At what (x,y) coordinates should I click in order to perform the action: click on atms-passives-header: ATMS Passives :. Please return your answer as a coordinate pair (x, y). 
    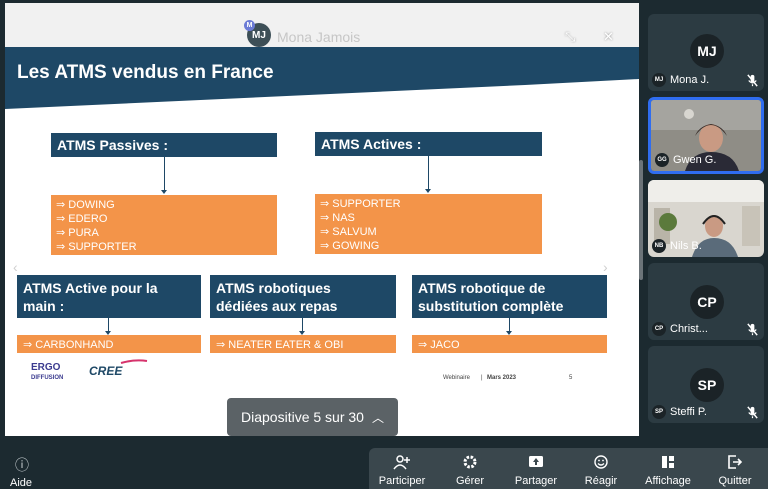
    Looking at the image, I should click on (164, 145).